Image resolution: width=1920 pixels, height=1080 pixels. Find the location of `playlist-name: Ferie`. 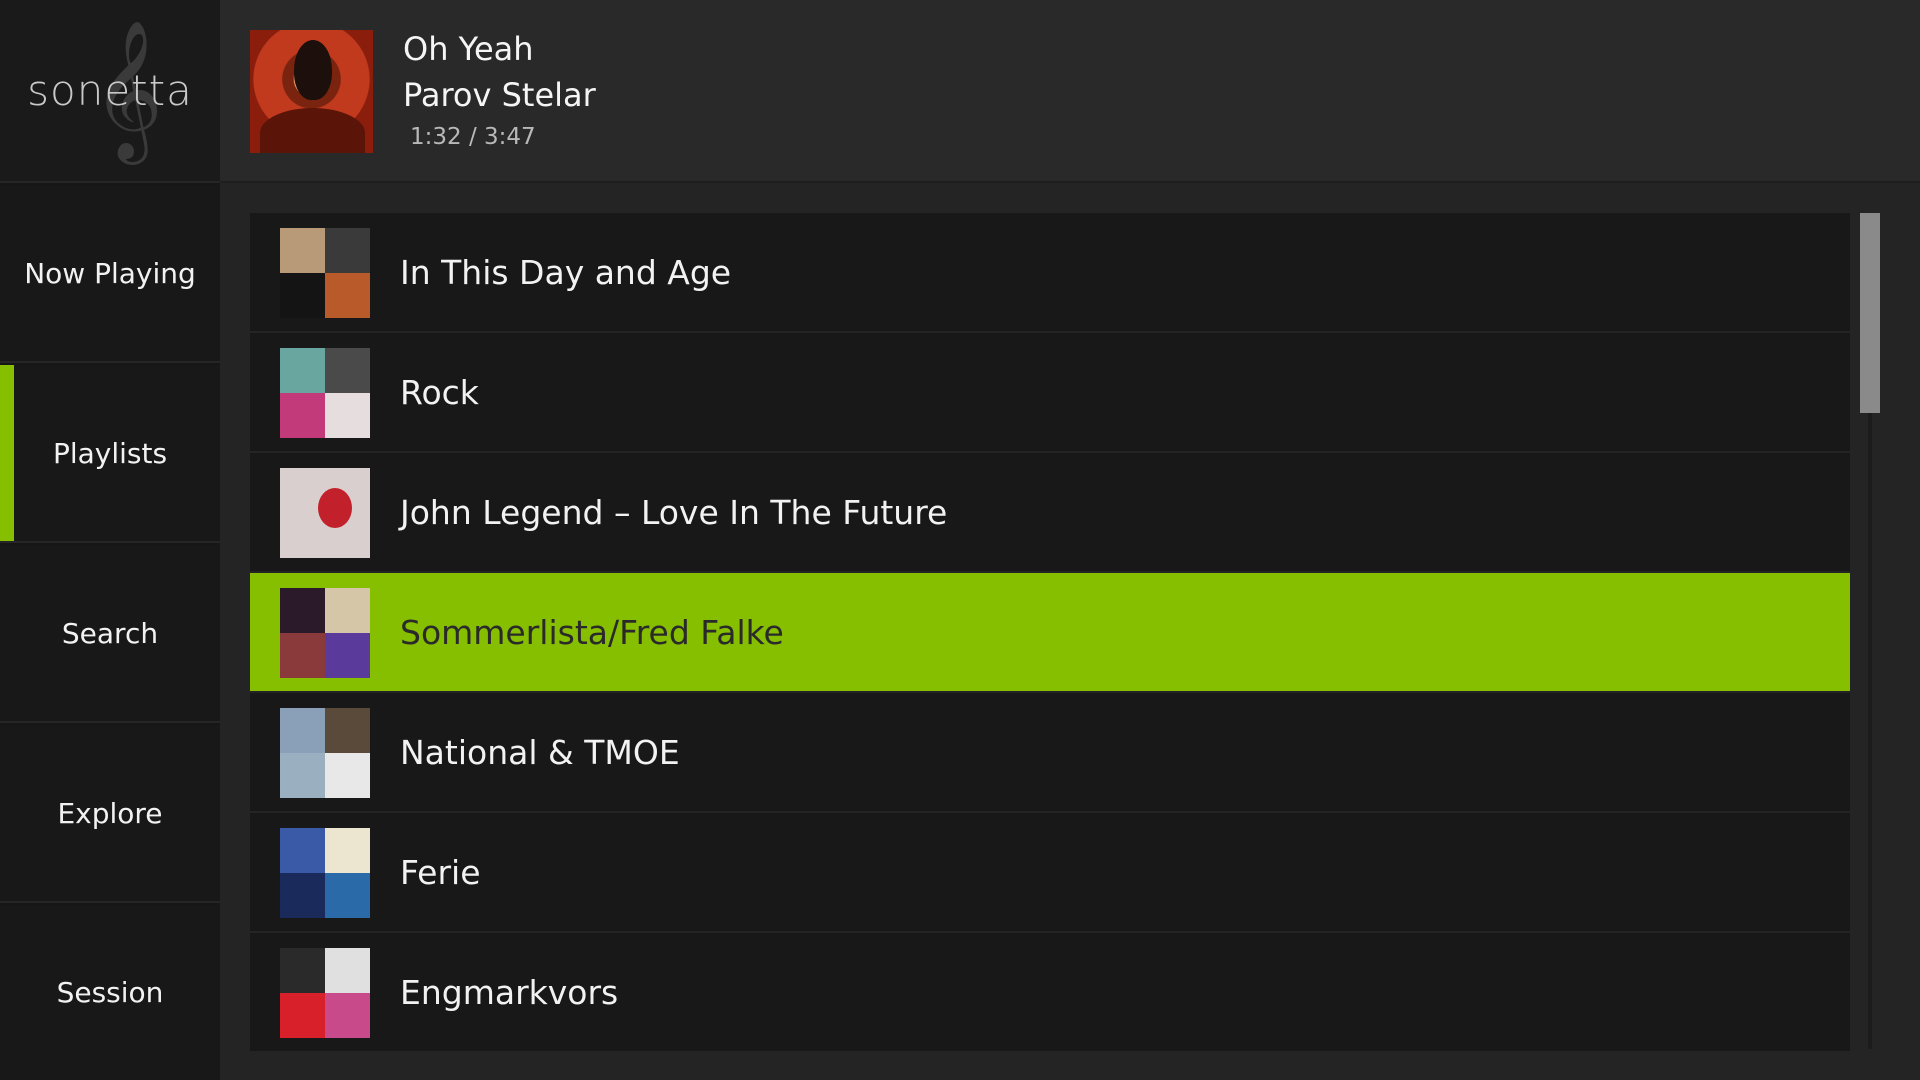

playlist-name: Ferie is located at coordinates (440, 872).